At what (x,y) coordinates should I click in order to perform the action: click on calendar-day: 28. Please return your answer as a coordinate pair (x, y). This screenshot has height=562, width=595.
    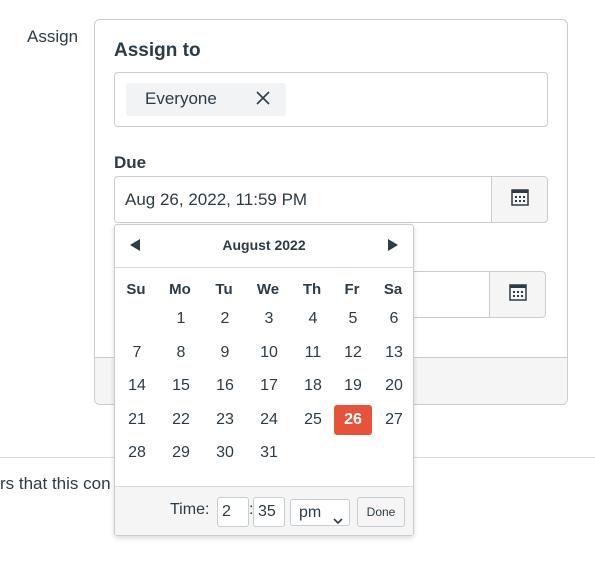
    Looking at the image, I should click on (137, 453).